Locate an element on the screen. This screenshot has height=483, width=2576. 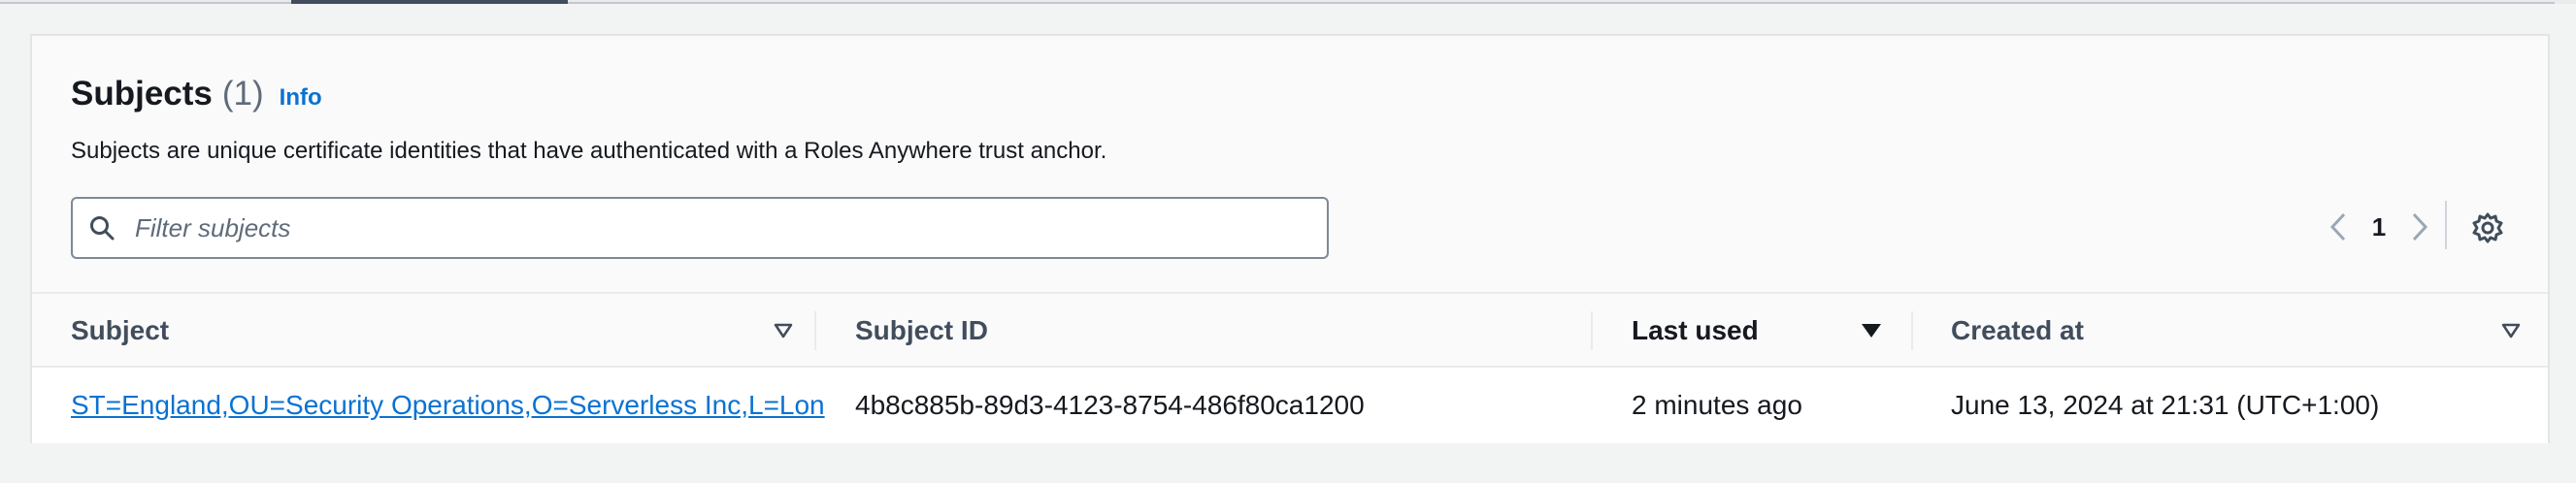
panel-title: Subjects is located at coordinates (142, 94).